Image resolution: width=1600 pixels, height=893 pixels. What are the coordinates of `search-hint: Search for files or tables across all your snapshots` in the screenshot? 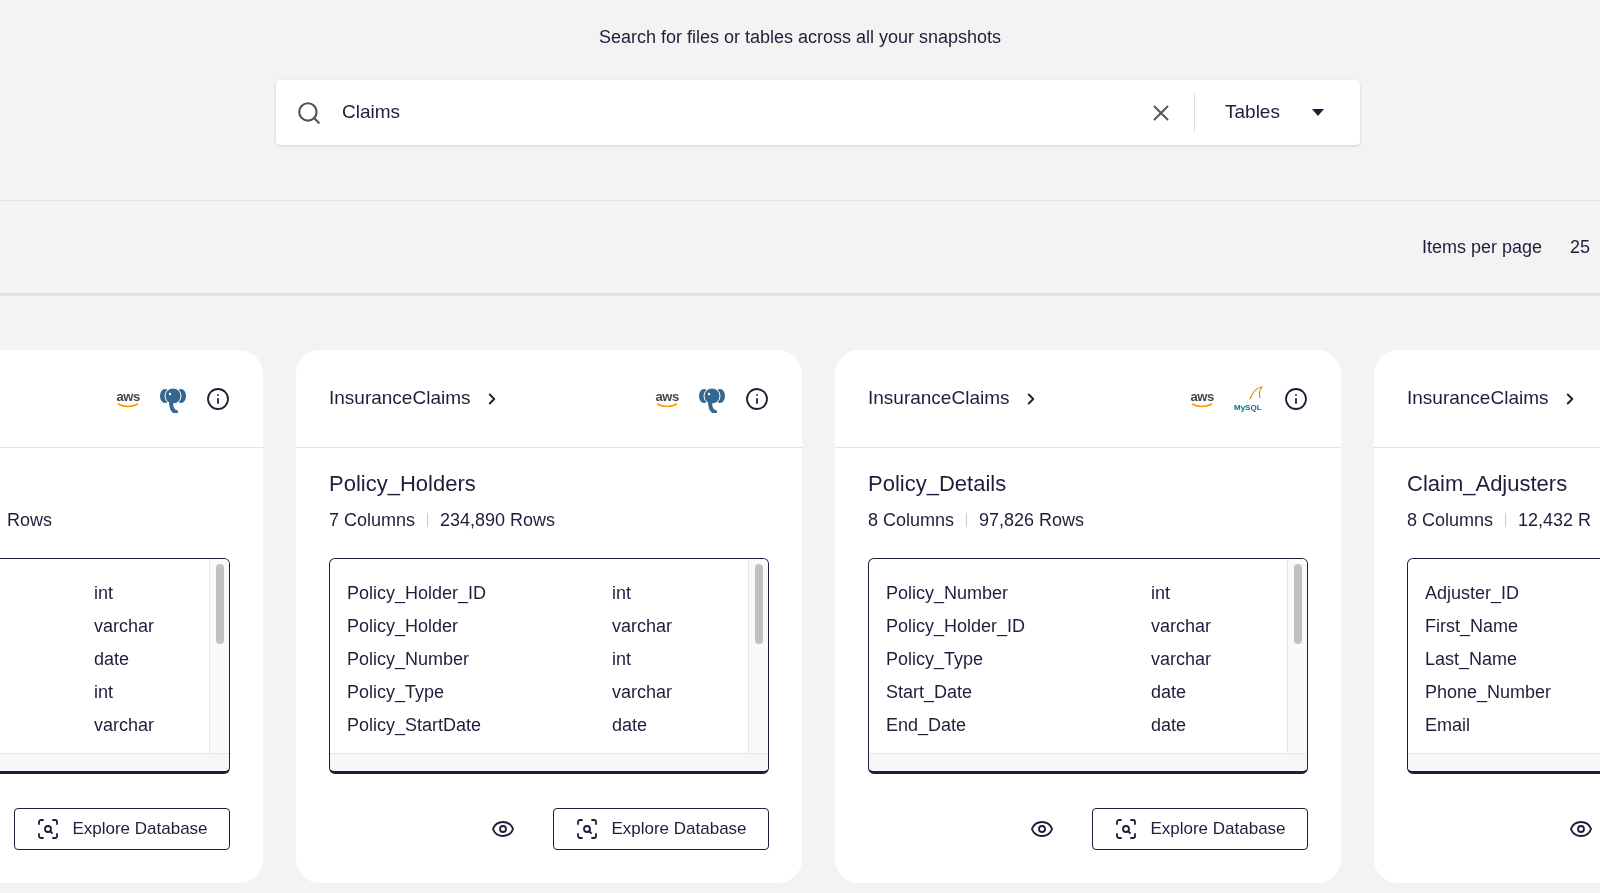 It's located at (800, 37).